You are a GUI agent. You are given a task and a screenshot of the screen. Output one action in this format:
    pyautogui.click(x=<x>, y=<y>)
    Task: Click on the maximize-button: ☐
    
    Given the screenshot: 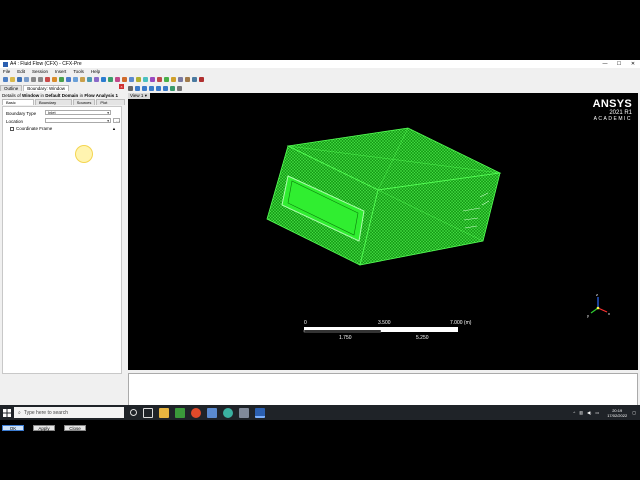 What is the action you would take?
    pyautogui.click(x=619, y=64)
    